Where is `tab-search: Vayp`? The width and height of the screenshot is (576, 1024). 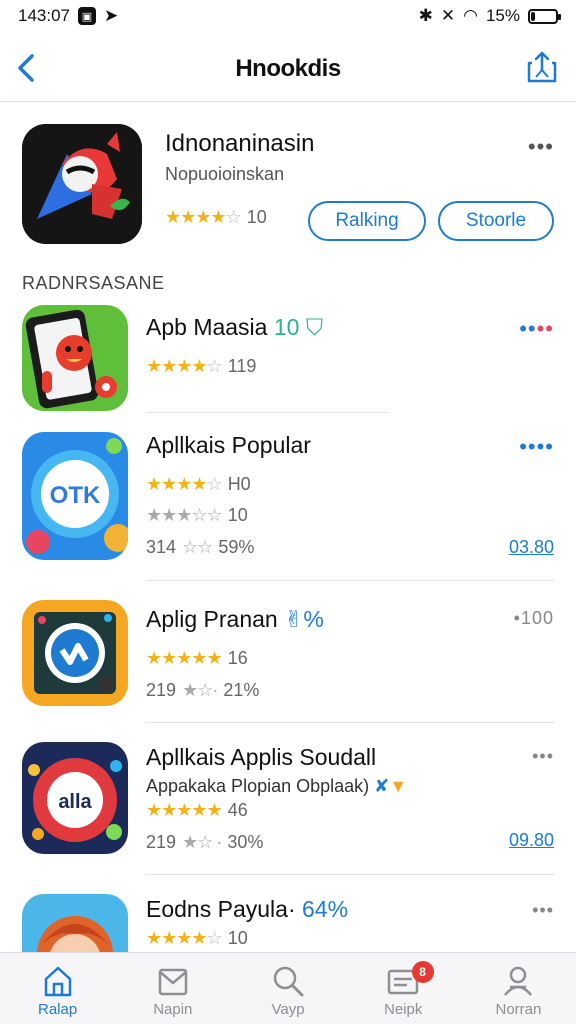 tab-search: Vayp is located at coordinates (287, 988).